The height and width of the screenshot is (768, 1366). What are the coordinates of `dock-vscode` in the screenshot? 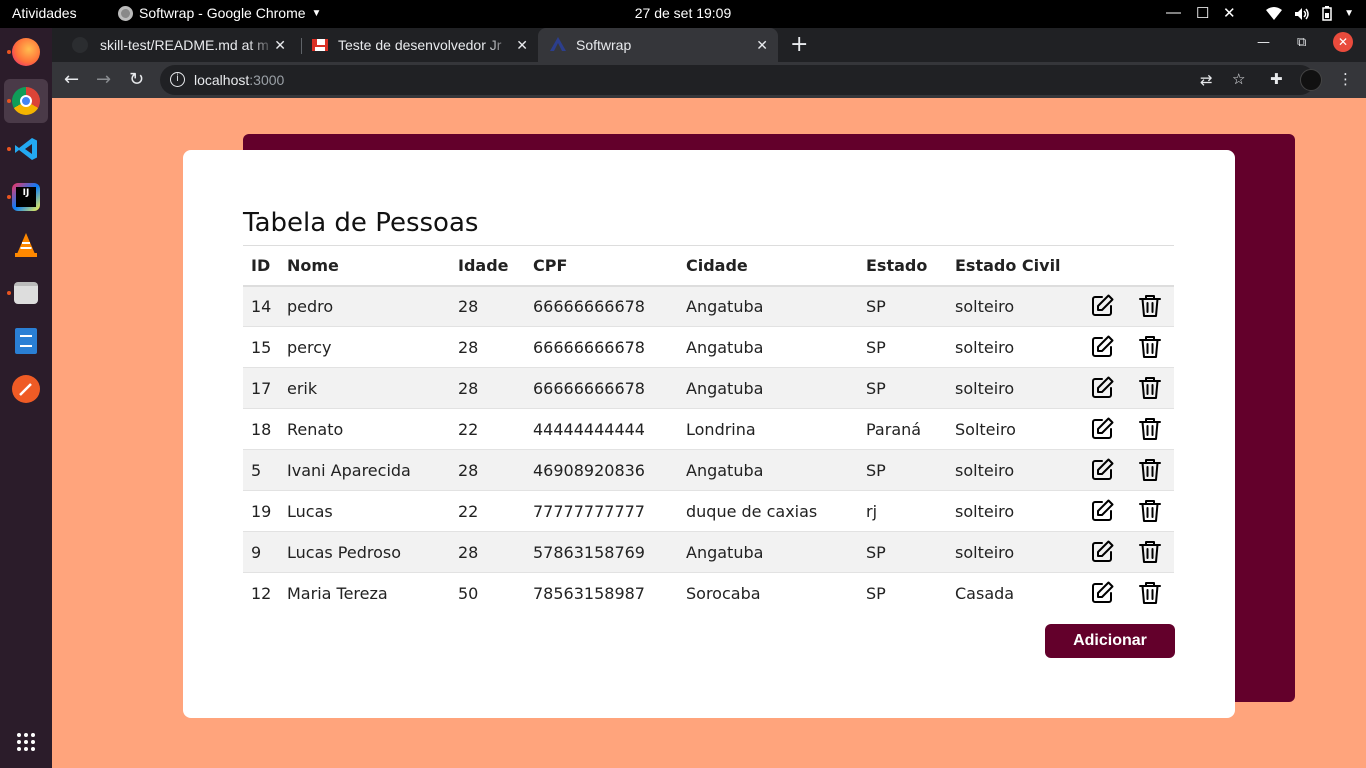 It's located at (26, 149).